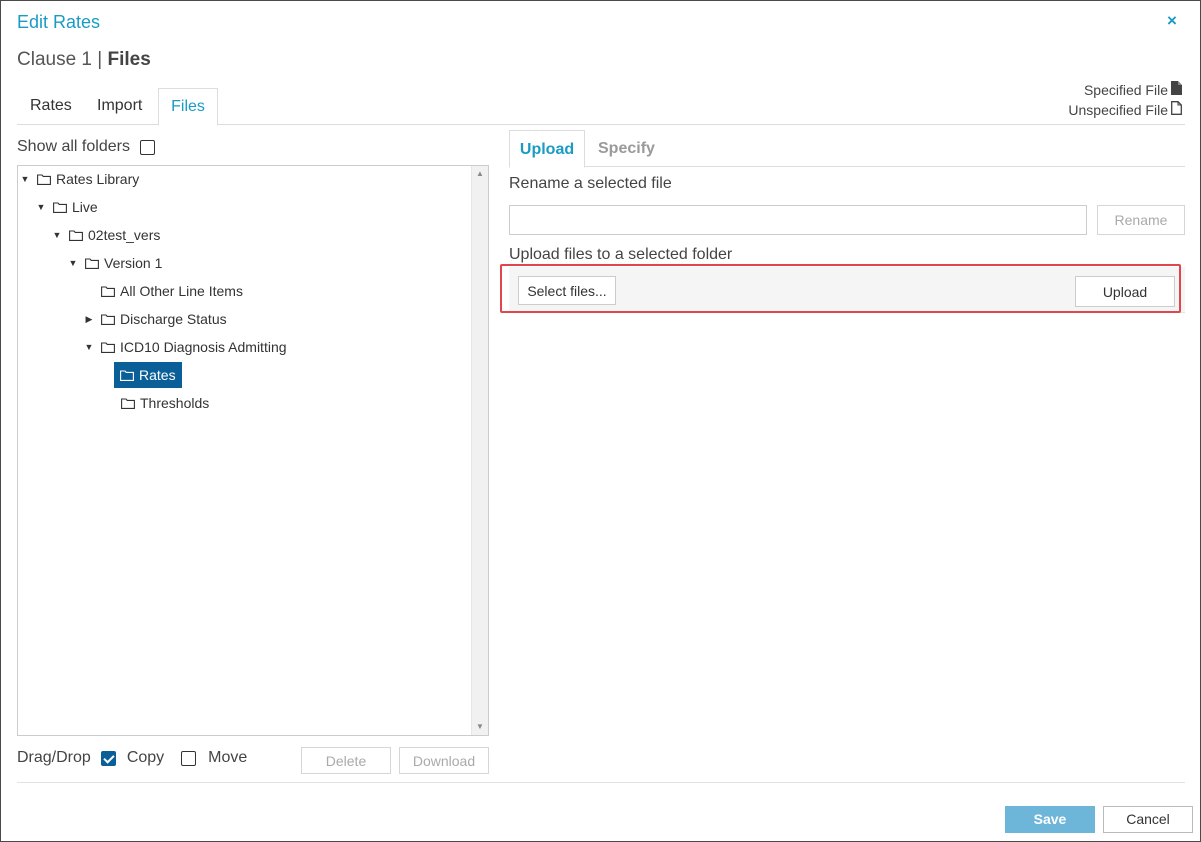 This screenshot has height=842, width=1201. What do you see at coordinates (188, 107) in the screenshot?
I see `tab-files: Files` at bounding box center [188, 107].